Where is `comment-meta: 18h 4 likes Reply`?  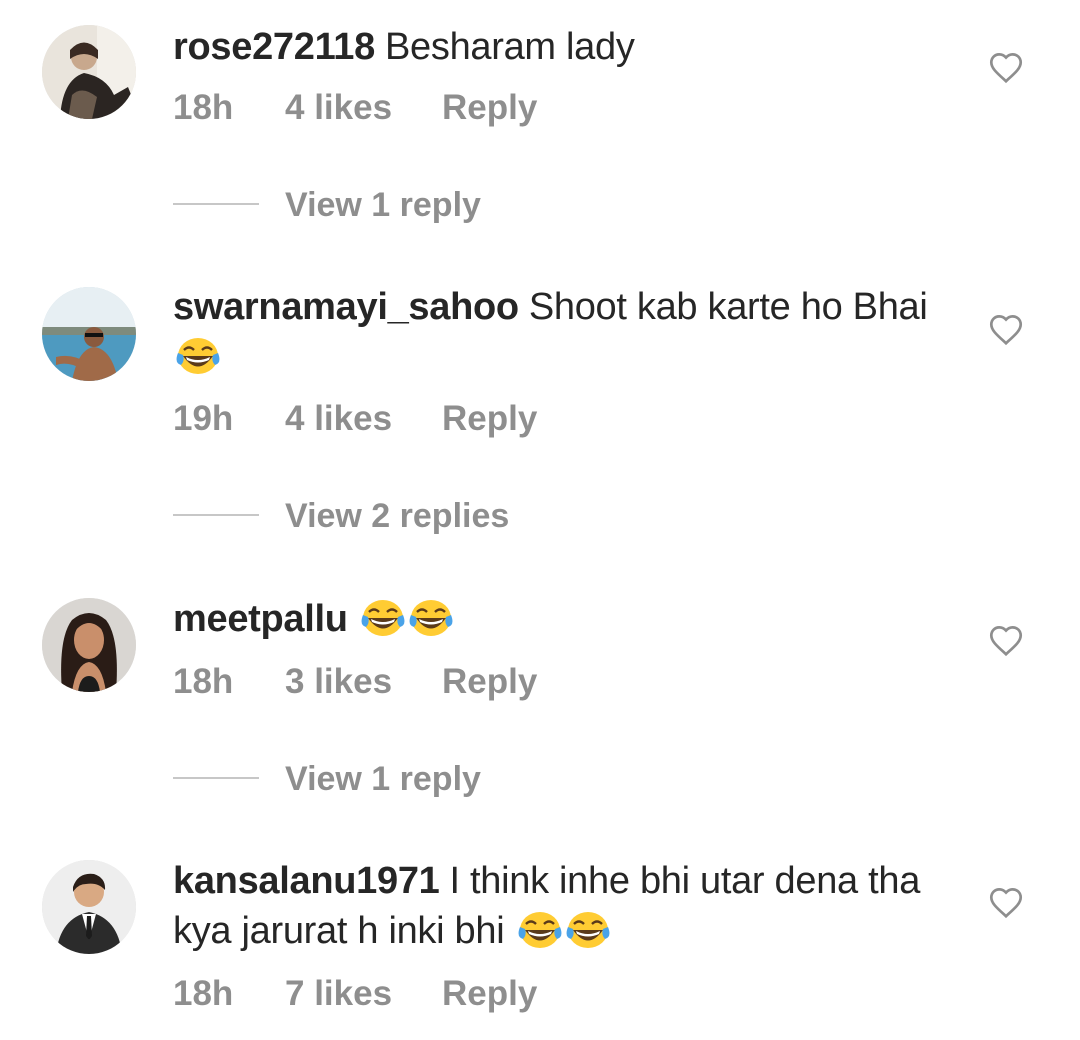 comment-meta: 18h 4 likes Reply is located at coordinates (355, 108).